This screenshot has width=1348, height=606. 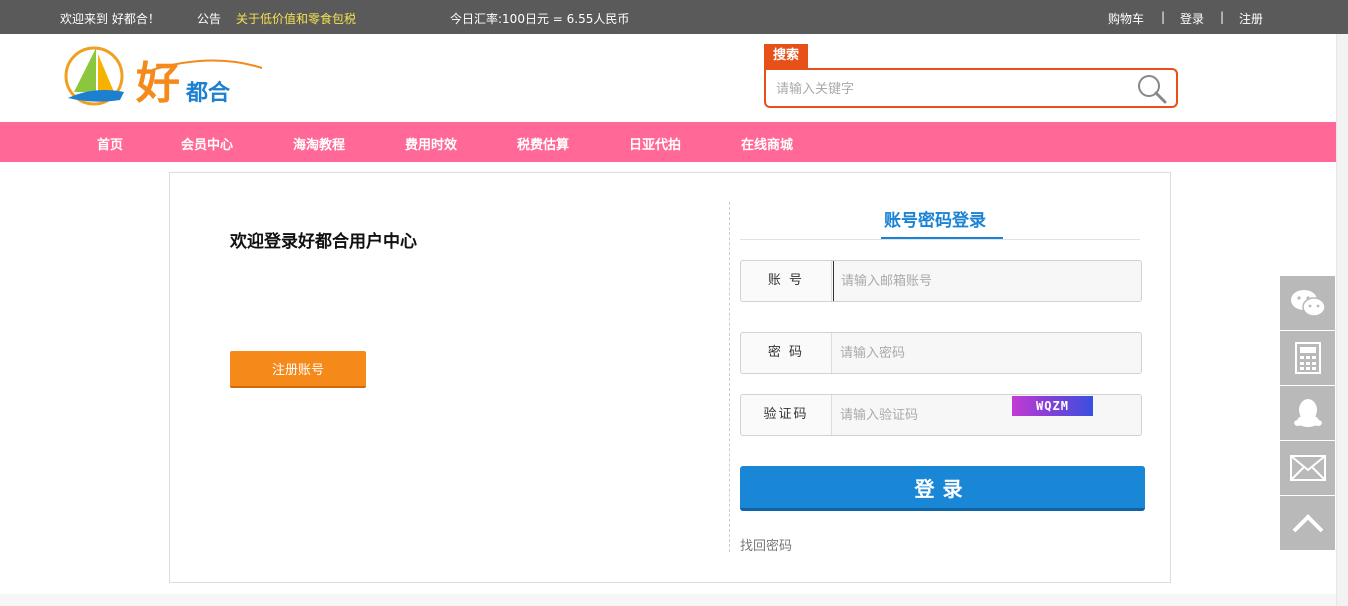 I want to click on login-link: 登录, so click(x=1192, y=18).